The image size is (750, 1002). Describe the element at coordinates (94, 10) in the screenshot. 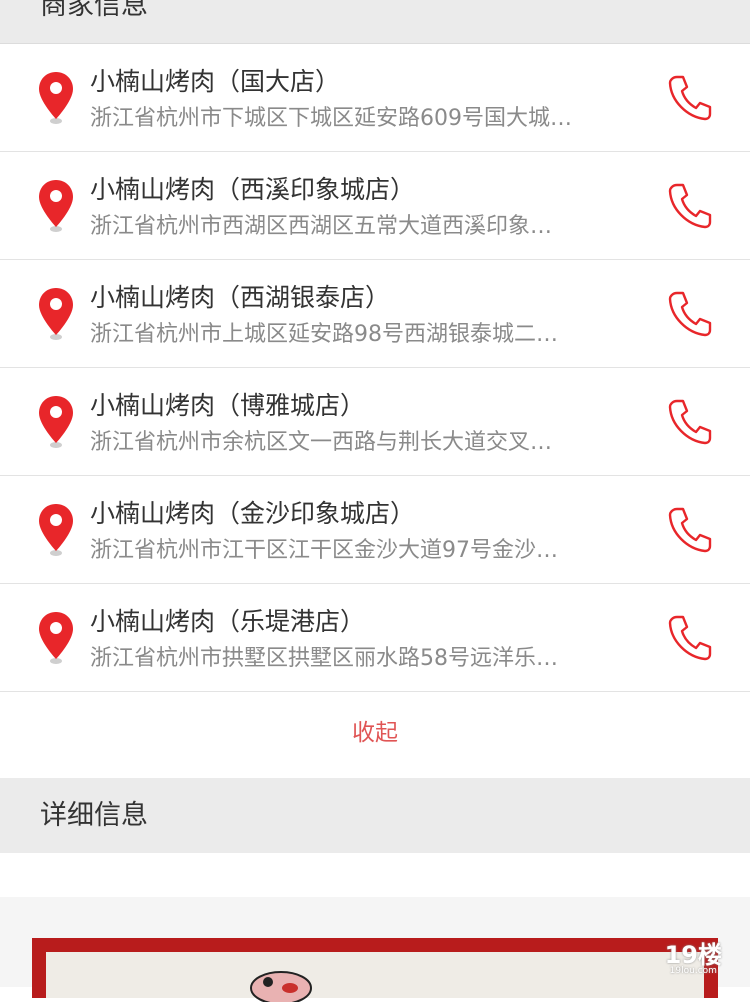

I see `merchant-info-title: 商家信息` at that location.